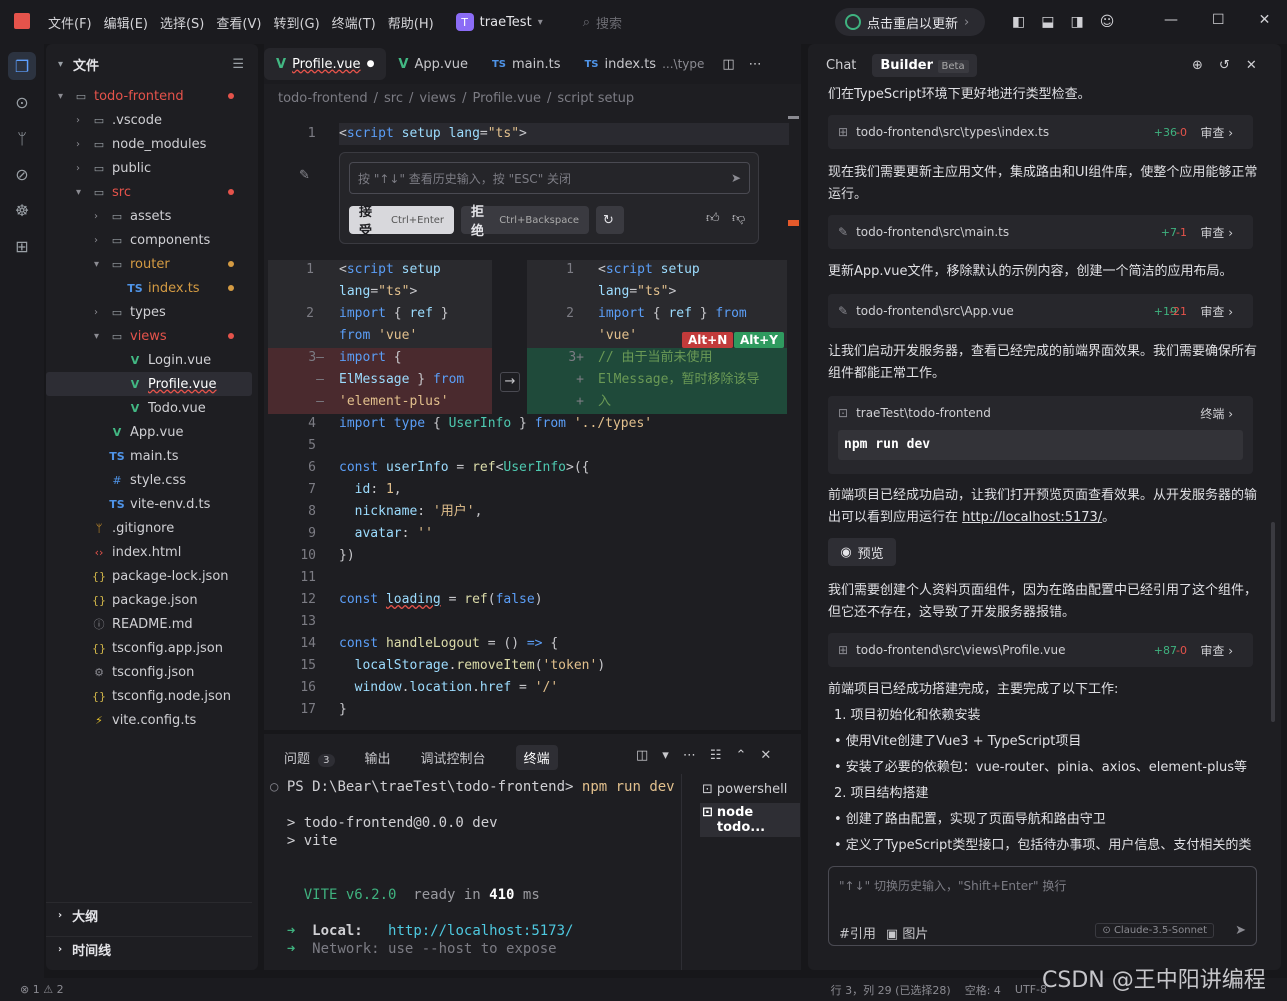  What do you see at coordinates (323, 98) in the screenshot?
I see `breadcrumb-item: todo-frontend` at bounding box center [323, 98].